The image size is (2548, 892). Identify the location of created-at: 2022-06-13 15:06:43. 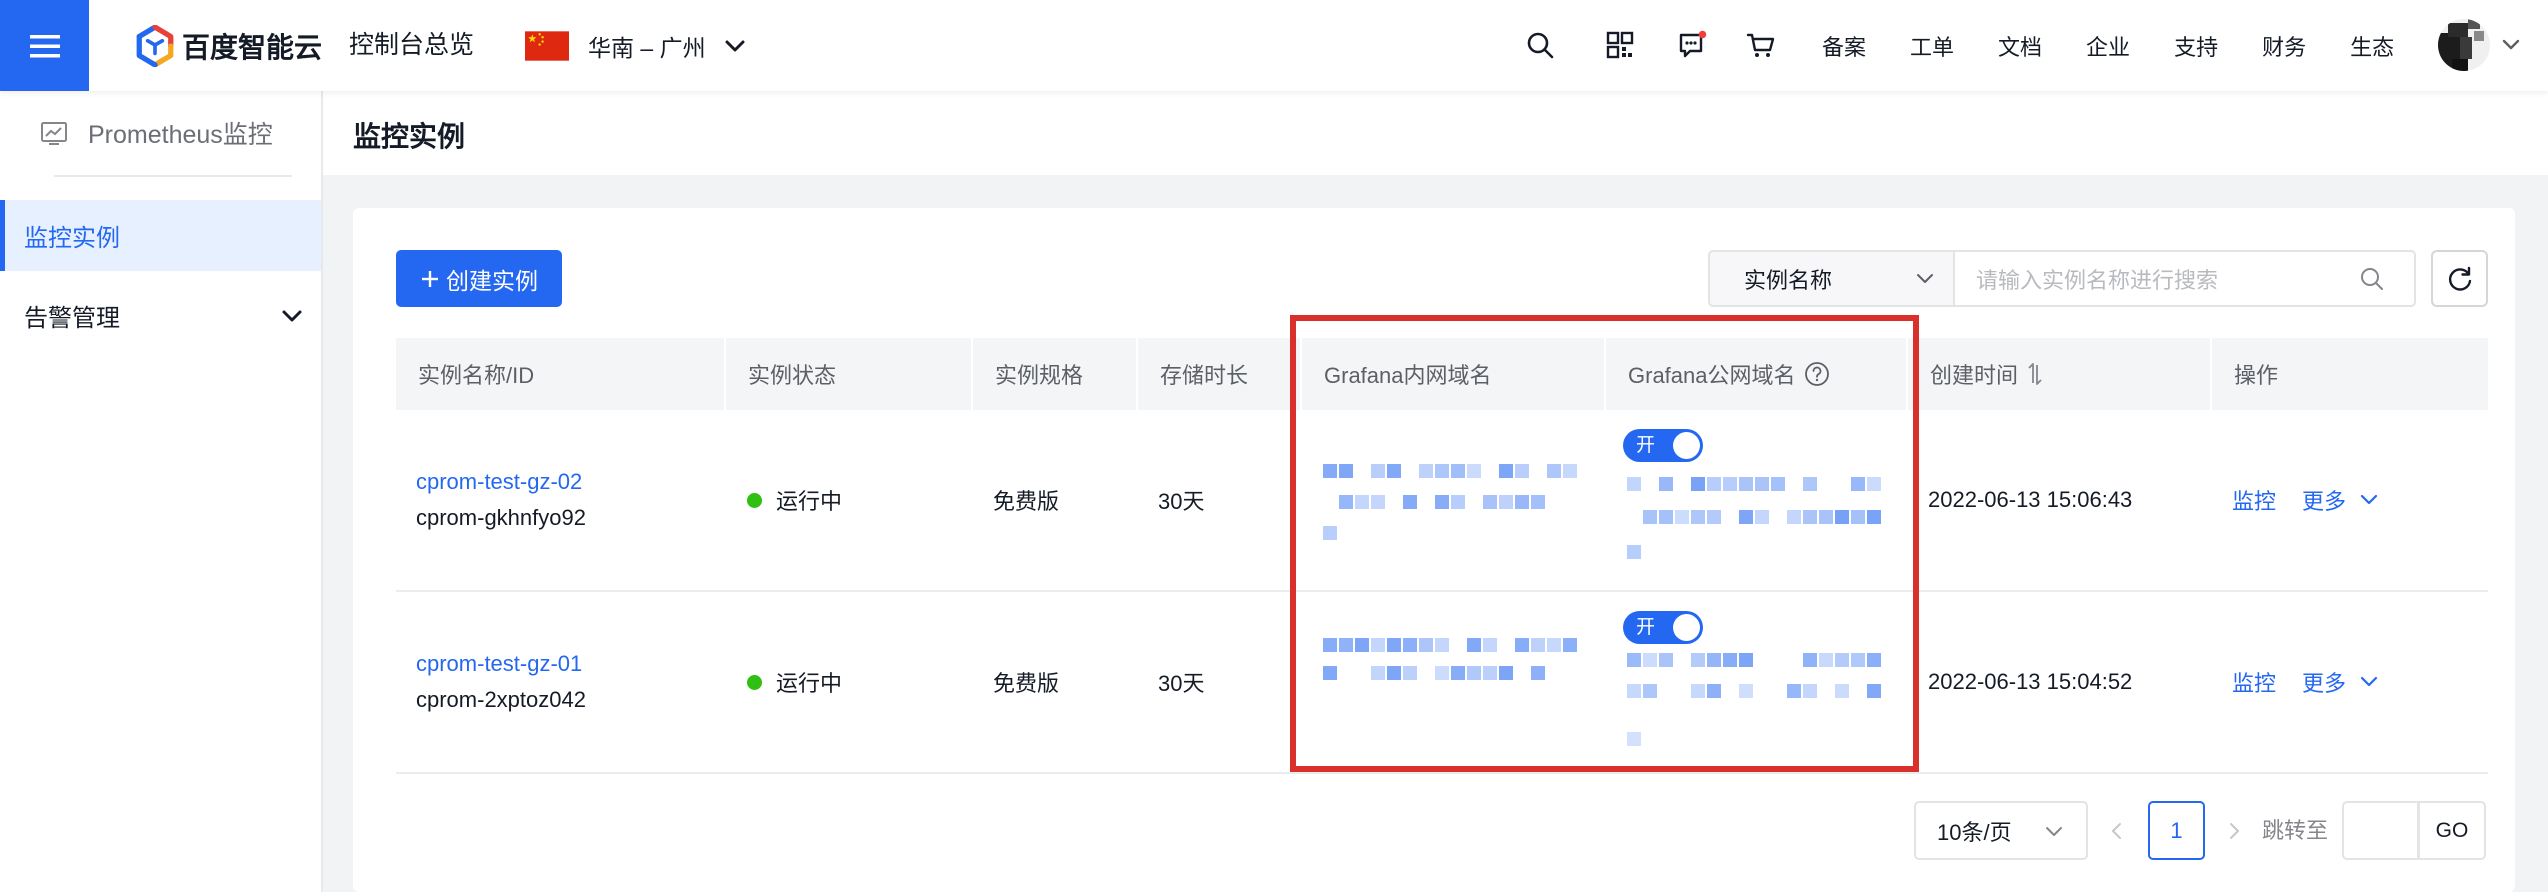
(2030, 499).